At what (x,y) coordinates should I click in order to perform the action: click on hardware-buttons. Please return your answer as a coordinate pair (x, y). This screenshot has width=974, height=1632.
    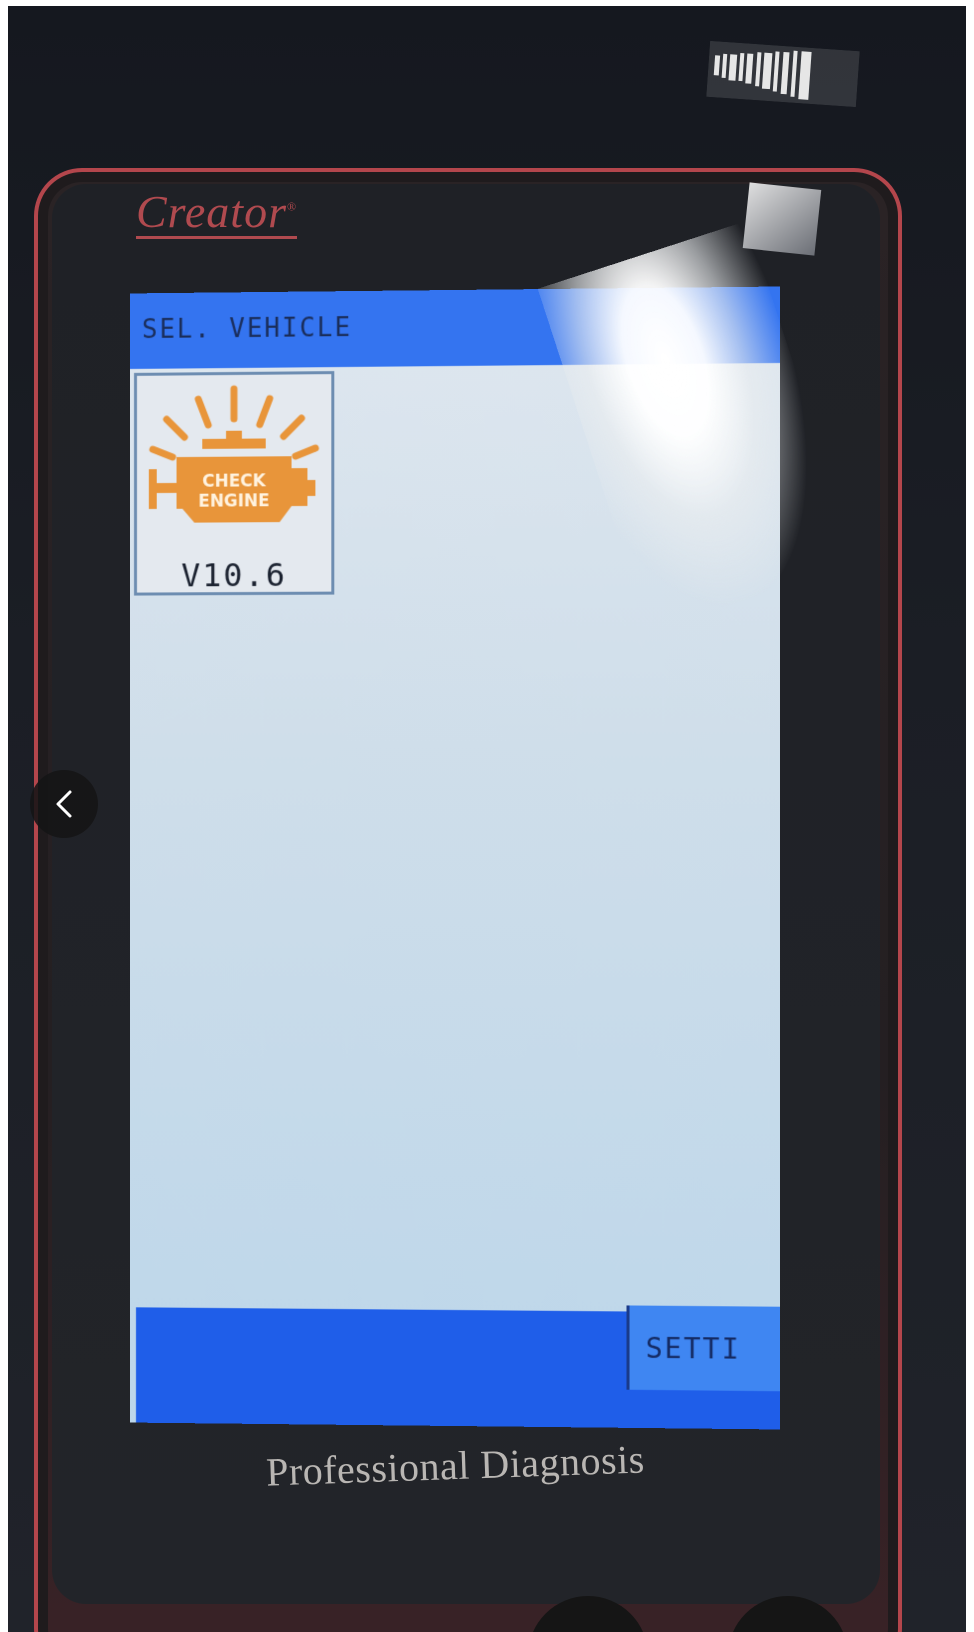
    Looking at the image, I should click on (698, 1614).